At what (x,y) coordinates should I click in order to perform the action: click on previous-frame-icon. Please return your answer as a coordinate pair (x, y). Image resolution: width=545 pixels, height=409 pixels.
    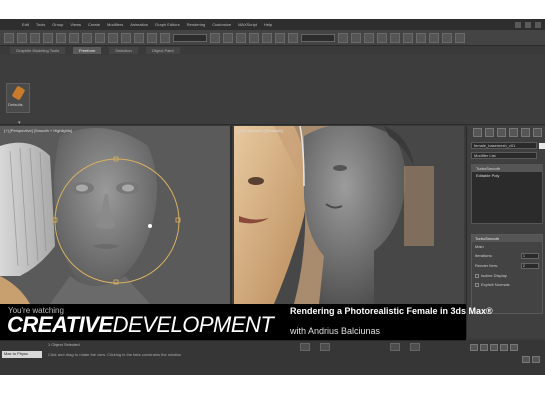
    Looking at the image, I should click on (484, 347).